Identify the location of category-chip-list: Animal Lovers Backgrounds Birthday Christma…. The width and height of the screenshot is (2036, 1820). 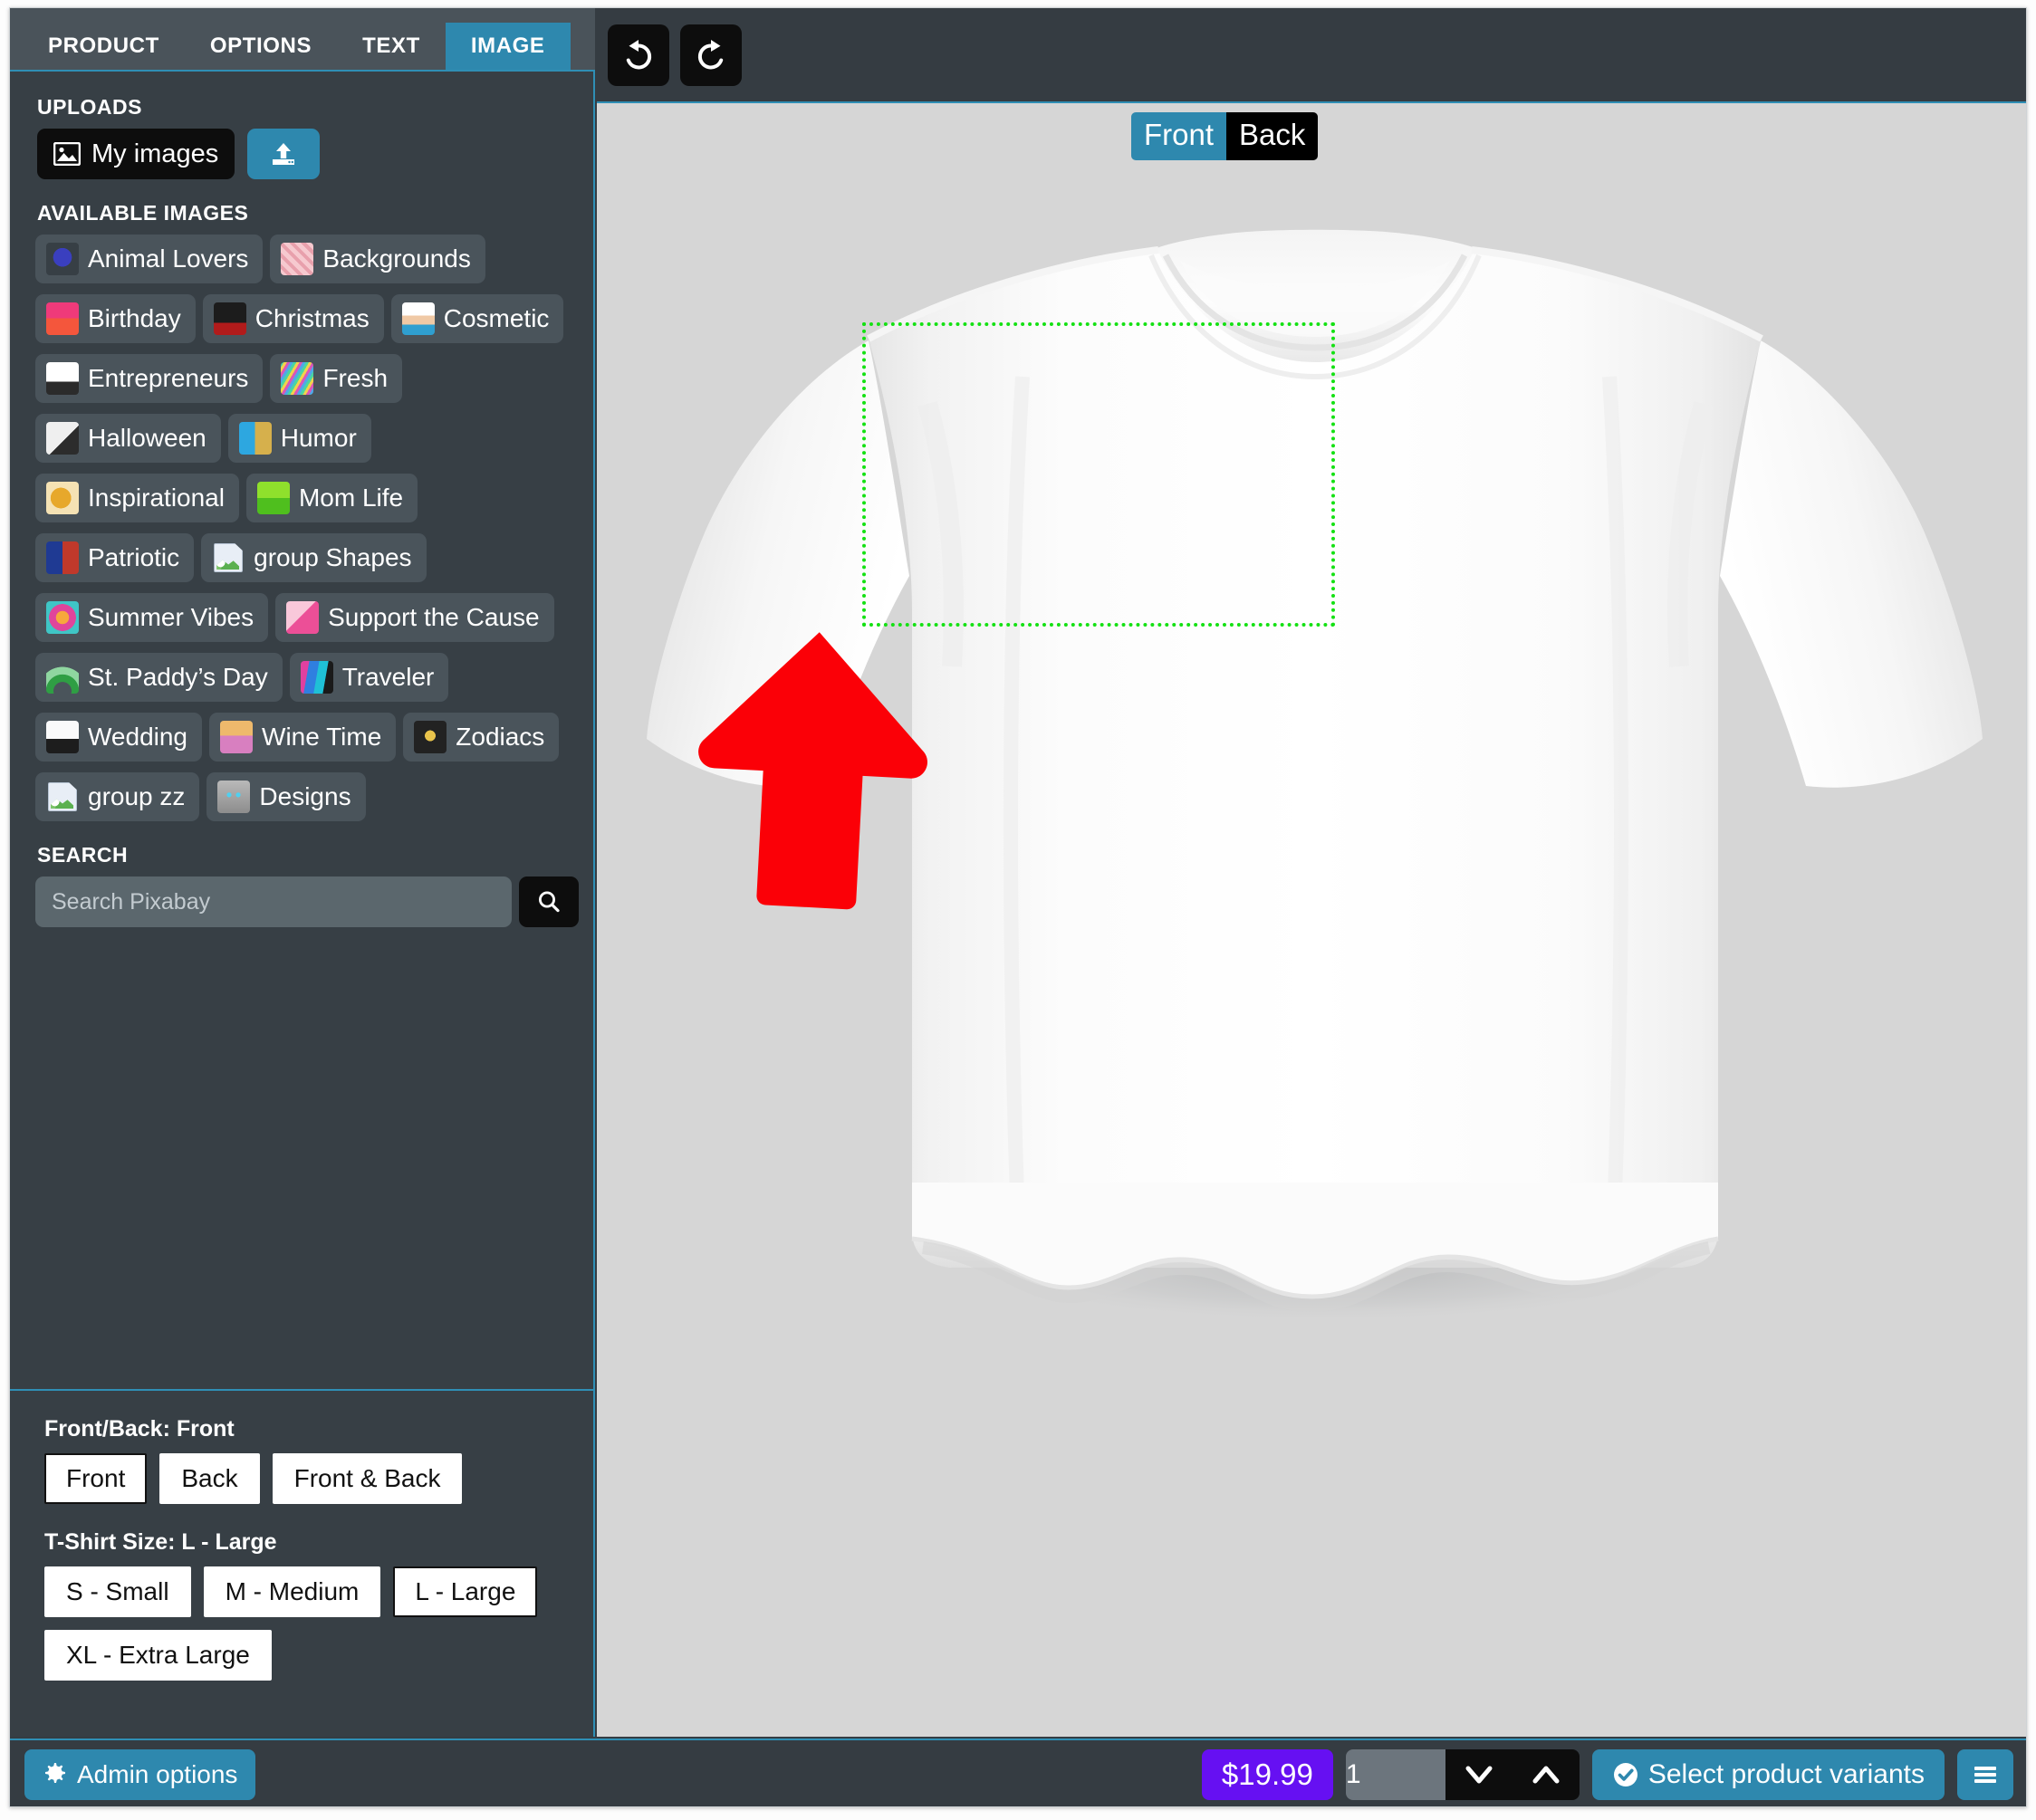
(307, 528).